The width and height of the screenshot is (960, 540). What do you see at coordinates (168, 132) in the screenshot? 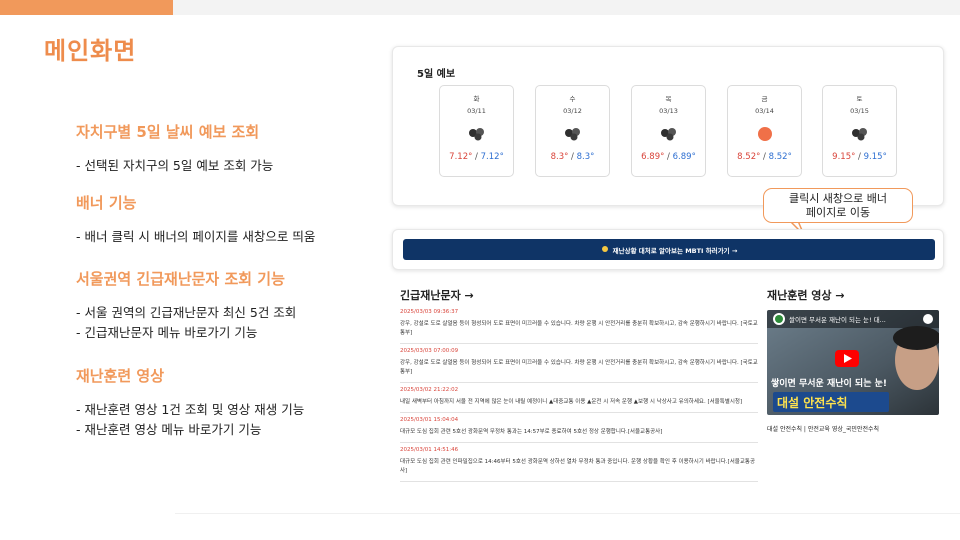
I see `feature-title: 자치구별 5일 날씨 예보 조회` at bounding box center [168, 132].